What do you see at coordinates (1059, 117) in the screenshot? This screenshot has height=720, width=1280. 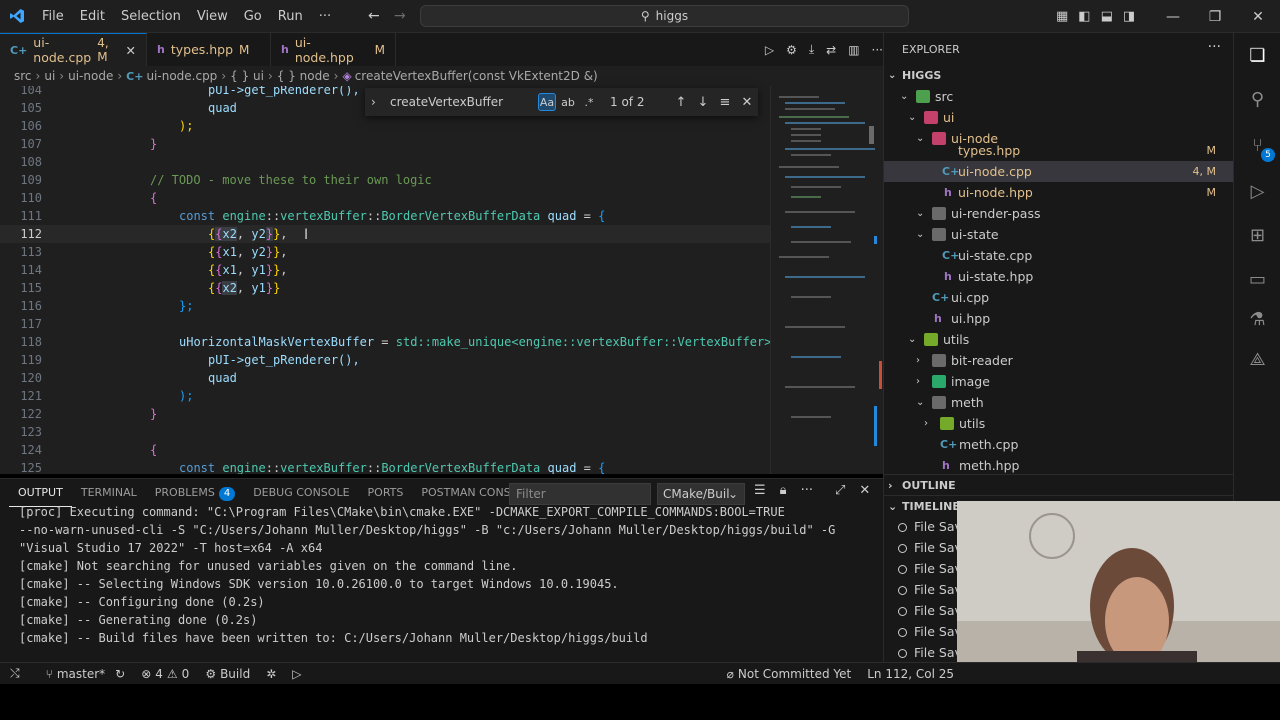 I see `tree-folder-ui: ⌄ ui` at bounding box center [1059, 117].